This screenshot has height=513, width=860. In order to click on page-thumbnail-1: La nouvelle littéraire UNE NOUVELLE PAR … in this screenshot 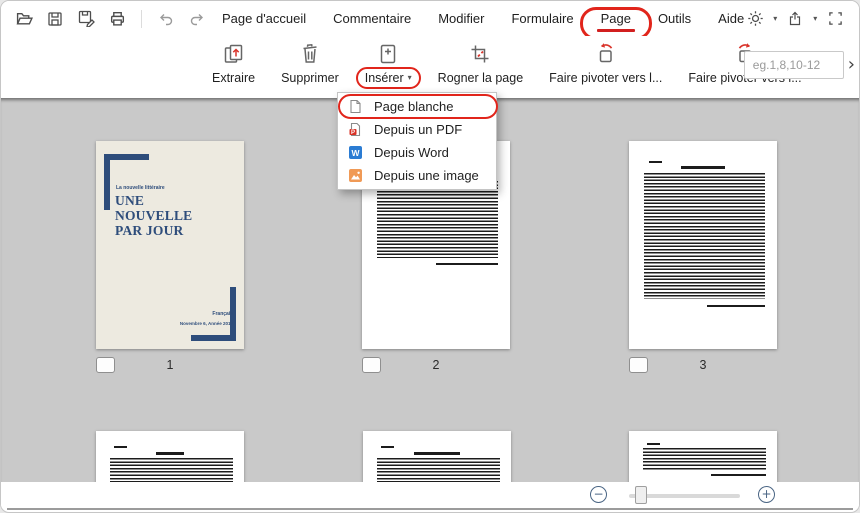, I will do `click(170, 245)`.